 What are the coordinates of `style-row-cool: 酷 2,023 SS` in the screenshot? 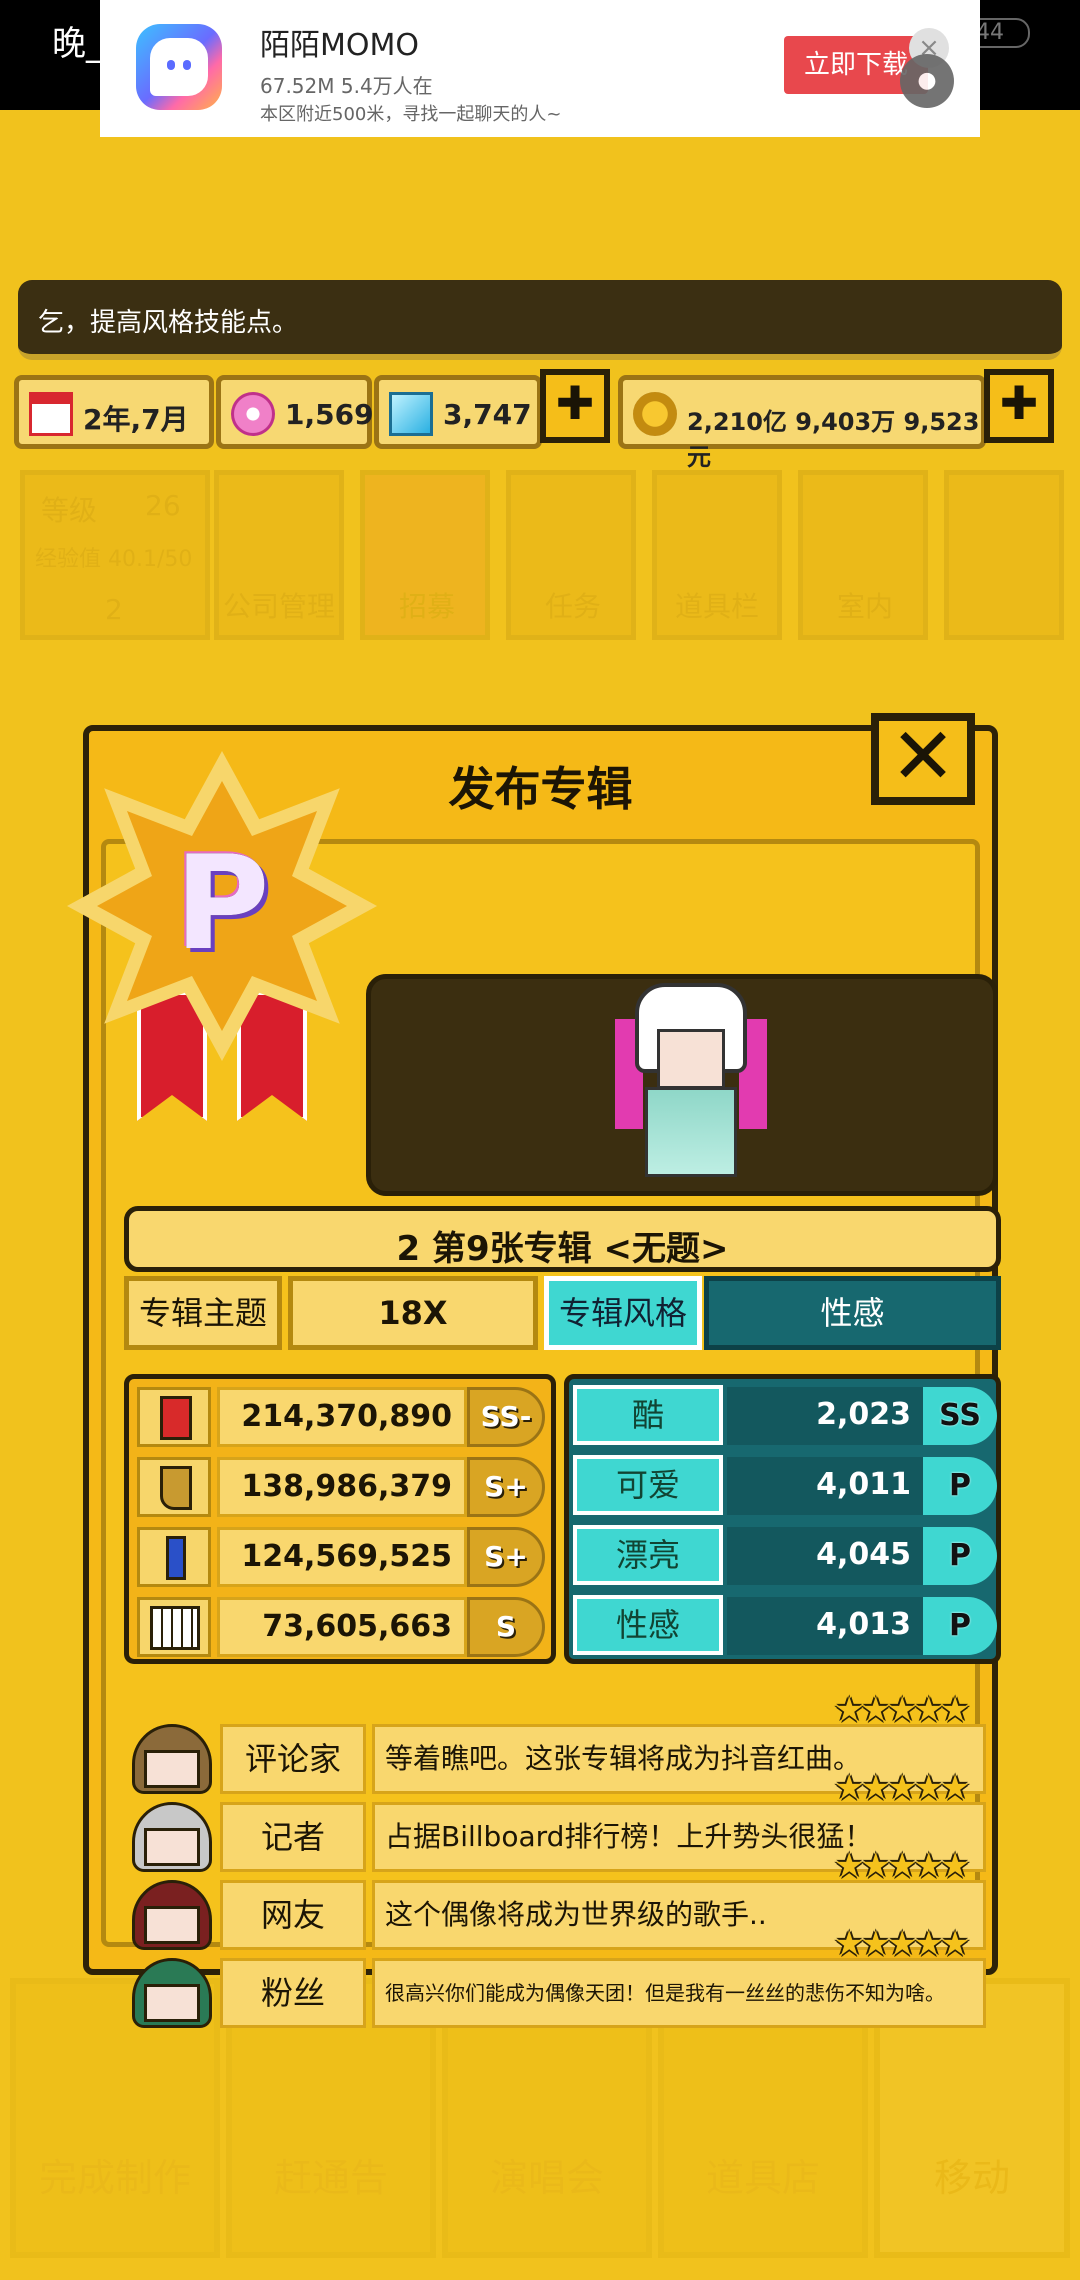 It's located at (785, 1415).